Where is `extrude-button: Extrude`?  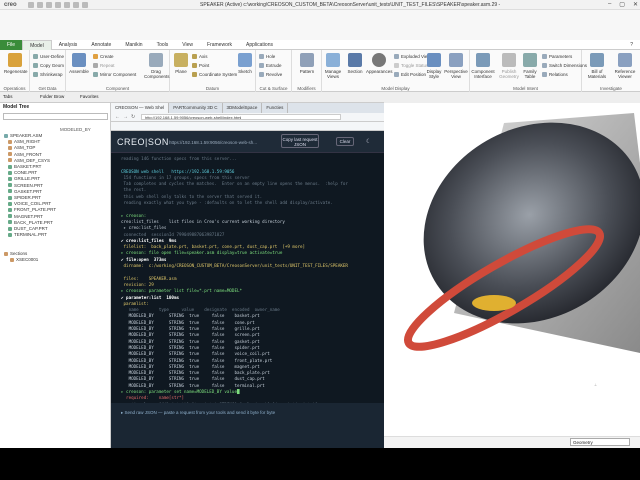 extrude-button: Extrude is located at coordinates (270, 65).